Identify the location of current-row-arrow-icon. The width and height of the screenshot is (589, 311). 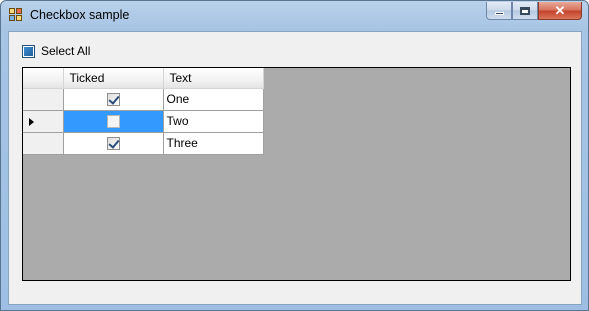
(31, 121).